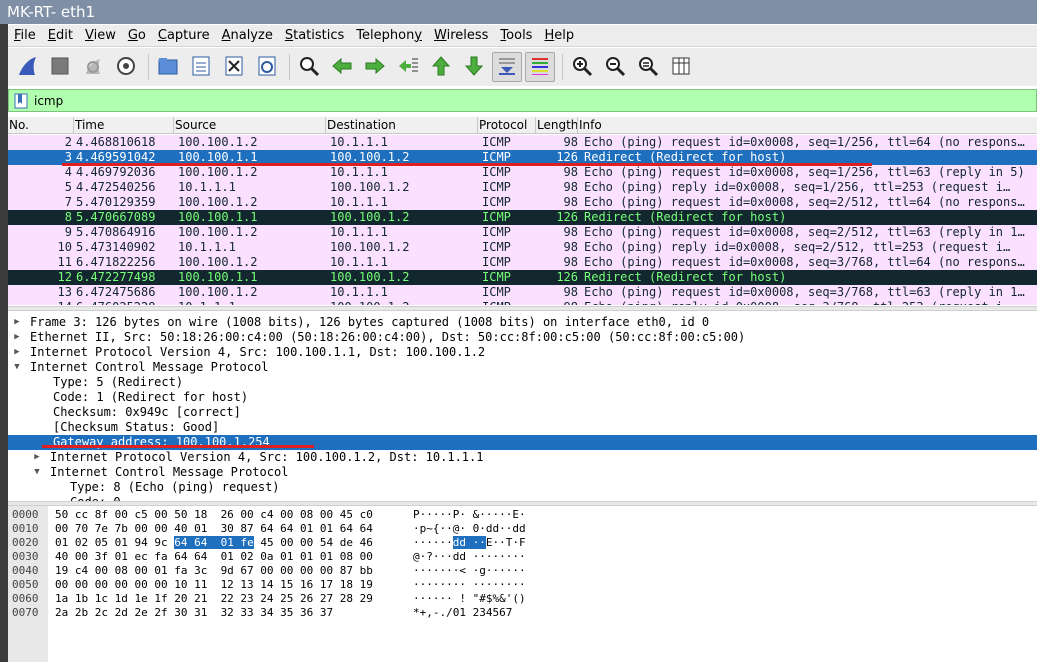 This screenshot has height=662, width=1037. What do you see at coordinates (469, 515) in the screenshot?
I see `ascii-bytes: P·····P· &·····E·` at bounding box center [469, 515].